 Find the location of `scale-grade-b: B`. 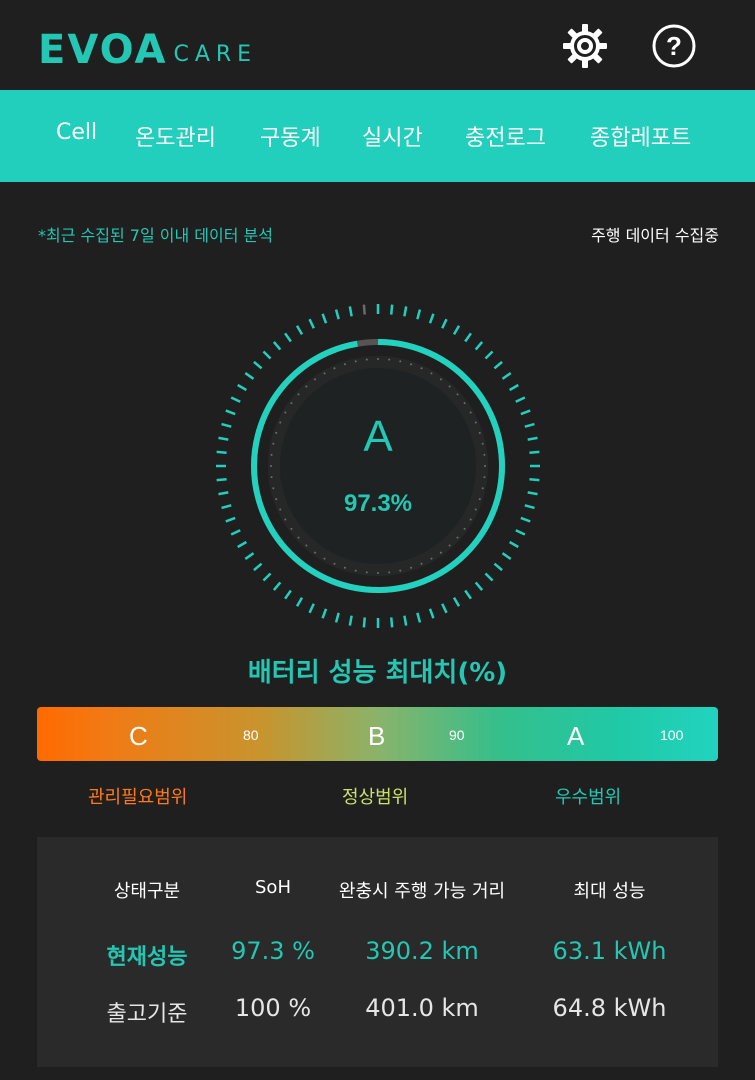

scale-grade-b: B is located at coordinates (377, 736).